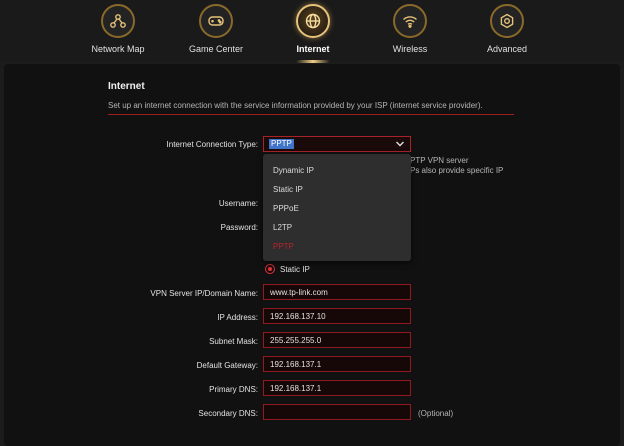 The height and width of the screenshot is (446, 624). Describe the element at coordinates (313, 49) in the screenshot. I see `nav-internet-label: Internet` at that location.